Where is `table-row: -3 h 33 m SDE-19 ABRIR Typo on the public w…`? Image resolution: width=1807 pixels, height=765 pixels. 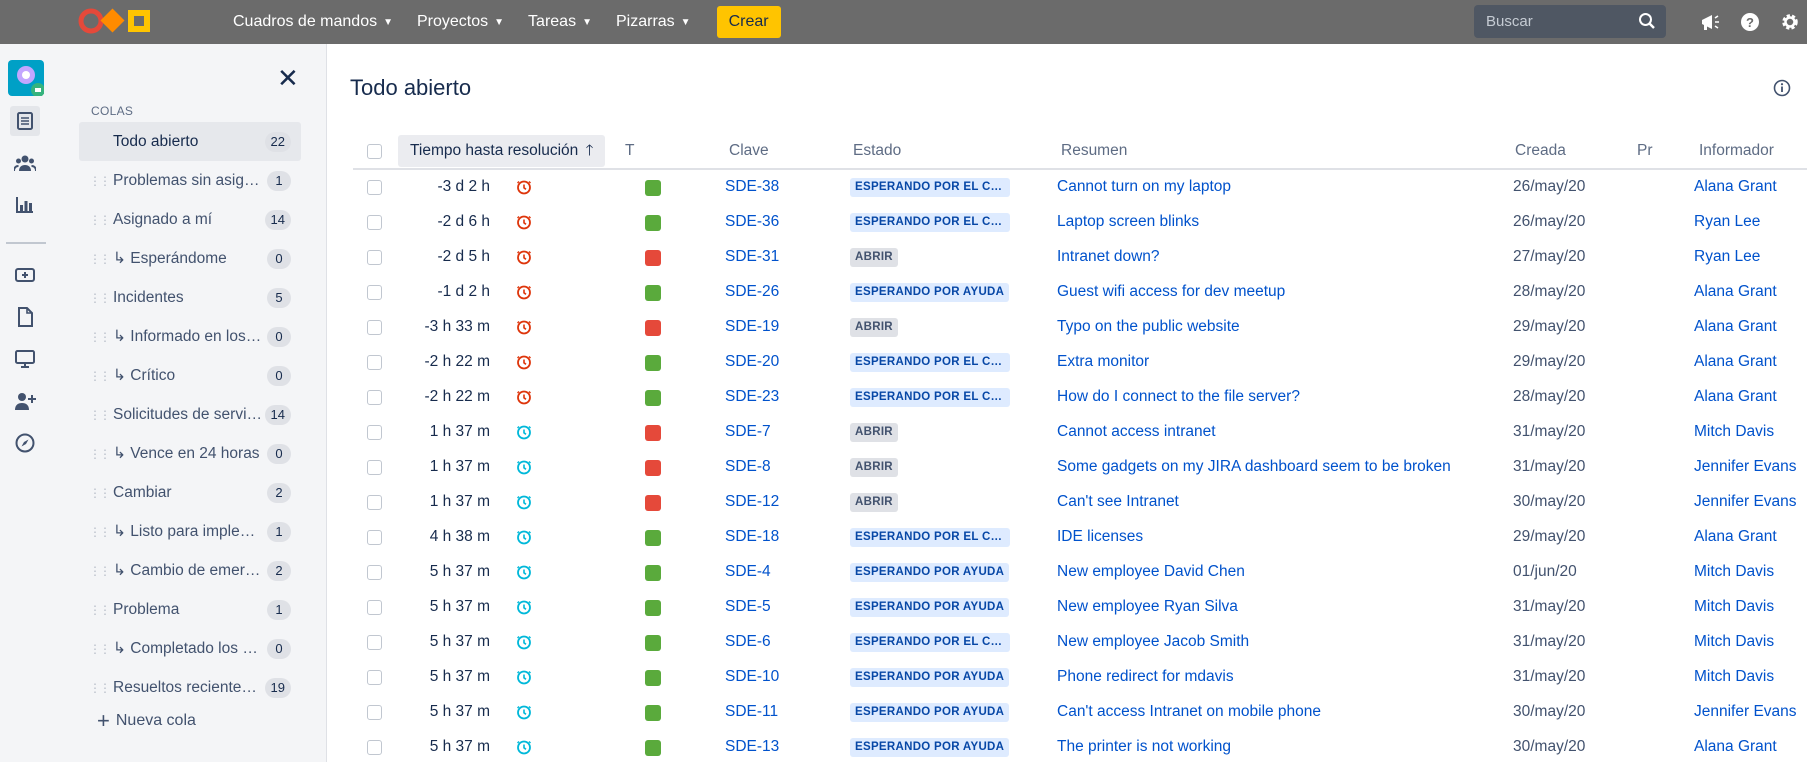 table-row: -3 h 33 m SDE-19 ABRIR Typo on the public w… is located at coordinates (1080, 327).